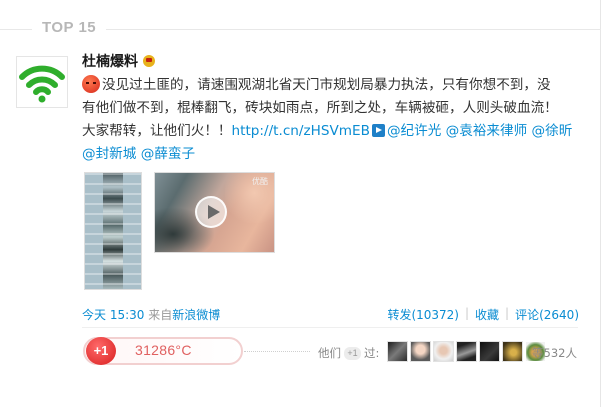 The height and width of the screenshot is (407, 601). I want to click on user-avatar, so click(42, 82).